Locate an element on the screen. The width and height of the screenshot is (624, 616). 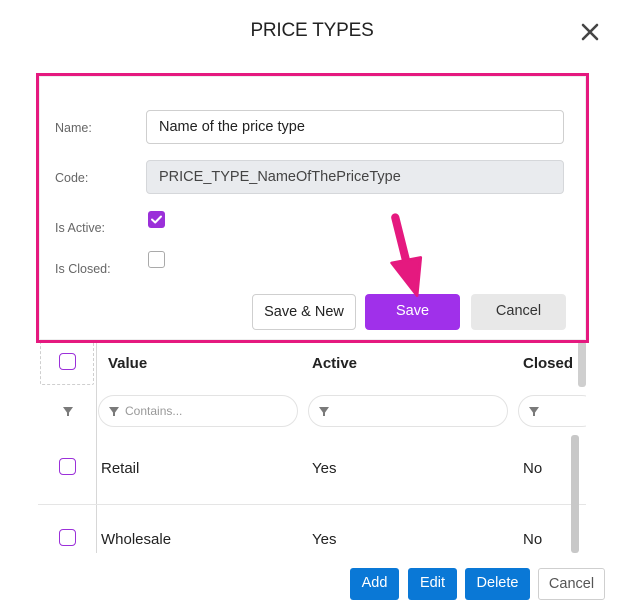
closed-filter-input is located at coordinates (552, 411).